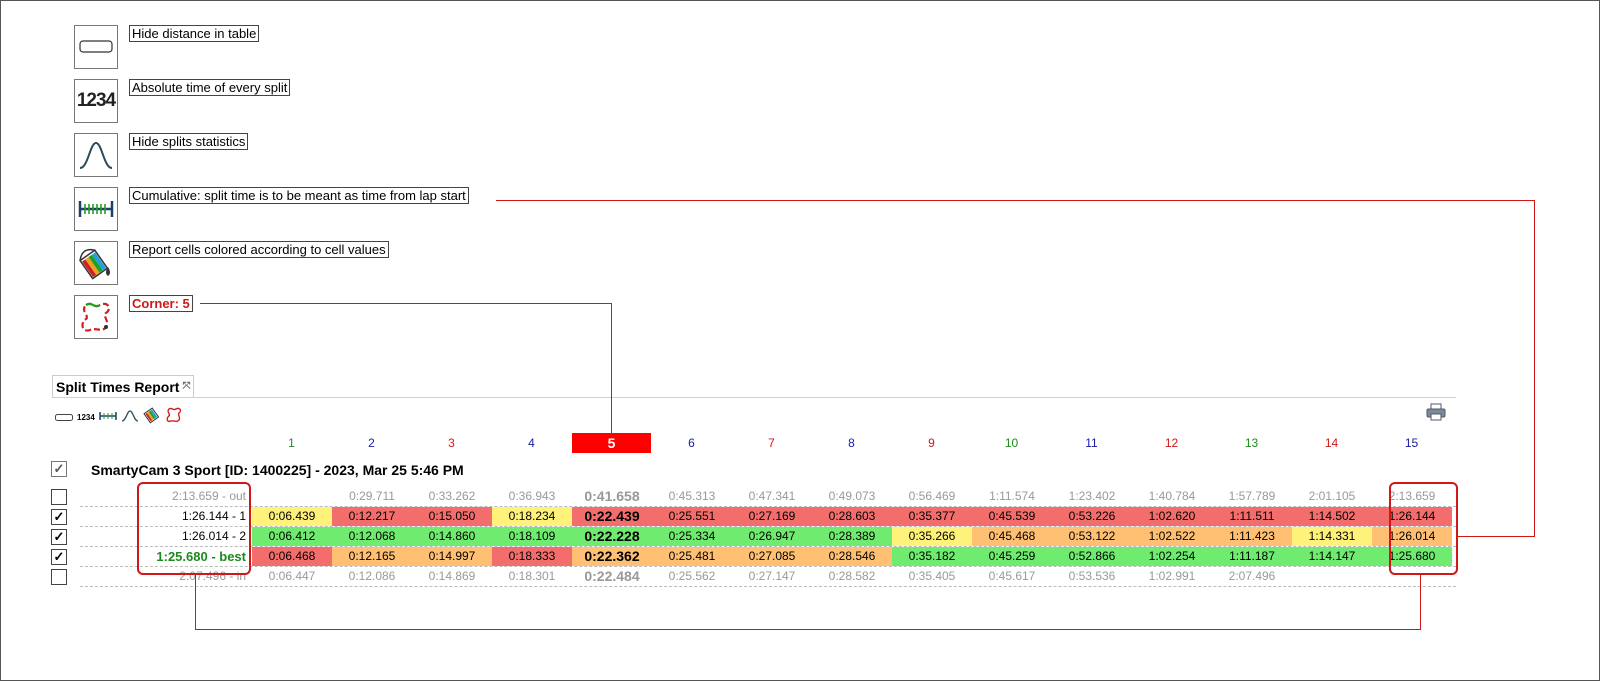 This screenshot has height=681, width=1600. What do you see at coordinates (292, 516) in the screenshot?
I see `split-time-cell: 0:06.439` at bounding box center [292, 516].